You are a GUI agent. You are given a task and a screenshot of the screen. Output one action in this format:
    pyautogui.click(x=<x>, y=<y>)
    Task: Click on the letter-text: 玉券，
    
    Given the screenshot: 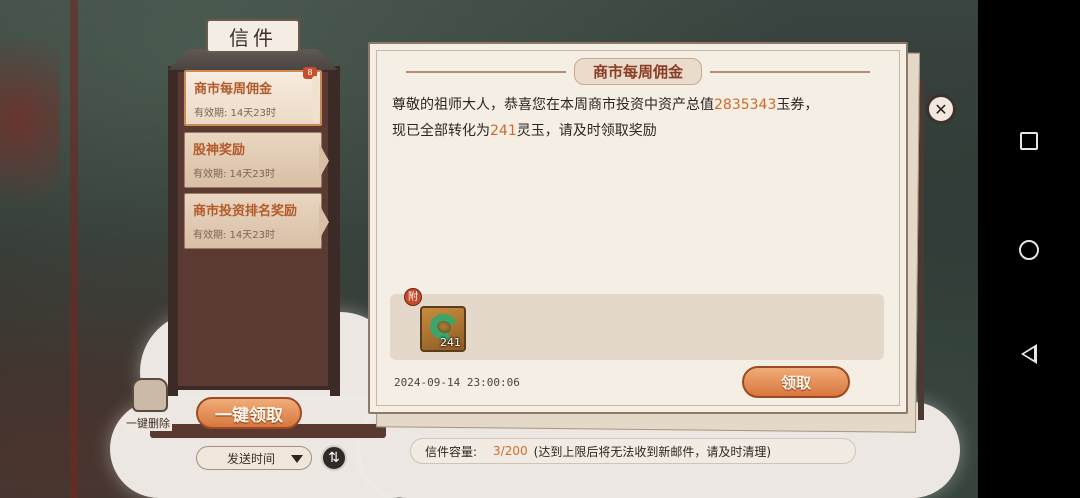 What is the action you would take?
    pyautogui.click(x=797, y=105)
    